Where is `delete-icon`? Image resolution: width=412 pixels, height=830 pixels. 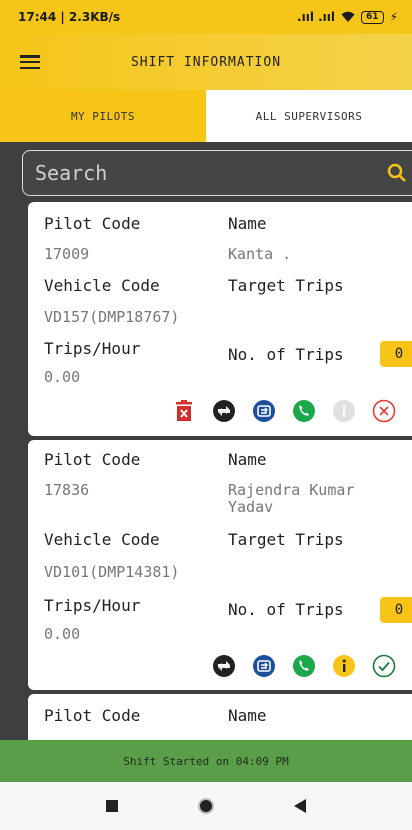
delete-icon is located at coordinates (184, 410).